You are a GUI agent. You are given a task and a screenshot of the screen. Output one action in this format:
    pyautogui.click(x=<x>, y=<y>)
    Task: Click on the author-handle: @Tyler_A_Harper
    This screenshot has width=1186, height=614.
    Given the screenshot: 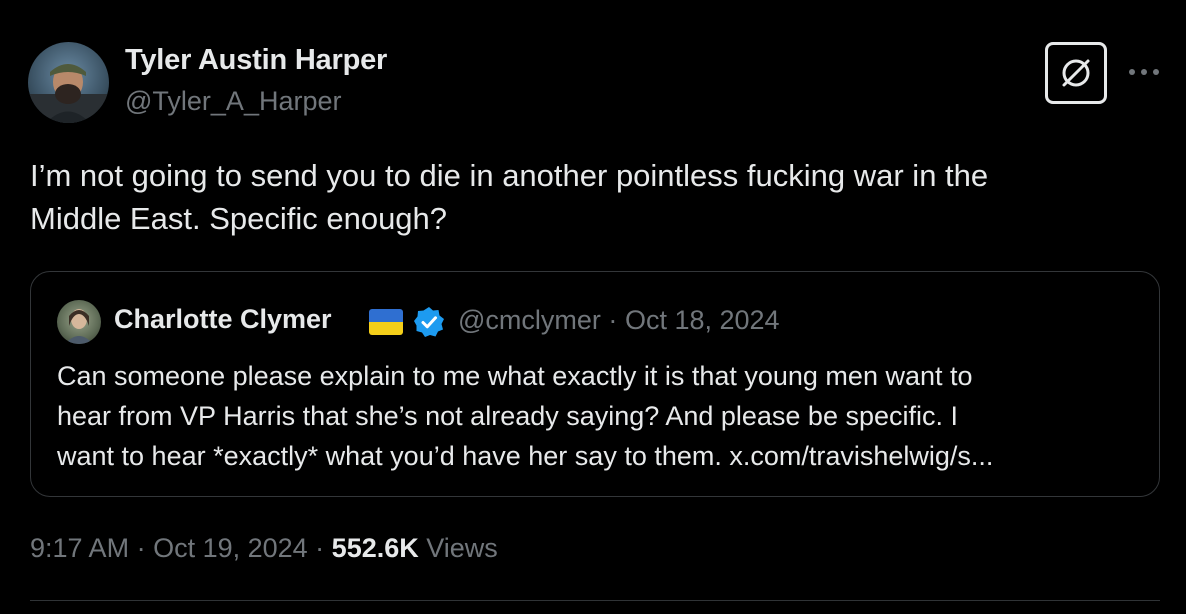 What is the action you would take?
    pyautogui.click(x=233, y=101)
    